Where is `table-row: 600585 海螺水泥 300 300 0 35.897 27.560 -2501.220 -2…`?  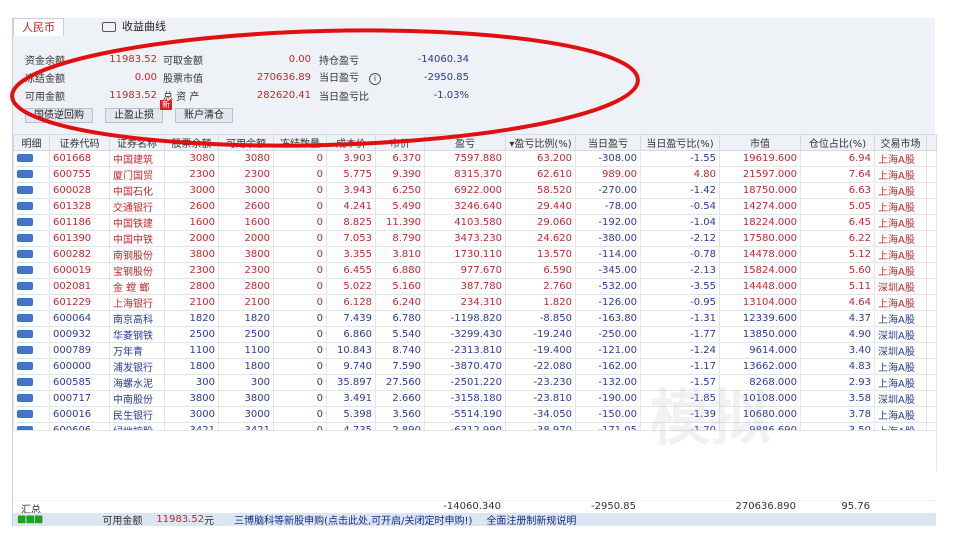
table-row: 600585 海螺水泥 300 300 0 35.897 27.560 -2501.220 -2… is located at coordinates (475, 382).